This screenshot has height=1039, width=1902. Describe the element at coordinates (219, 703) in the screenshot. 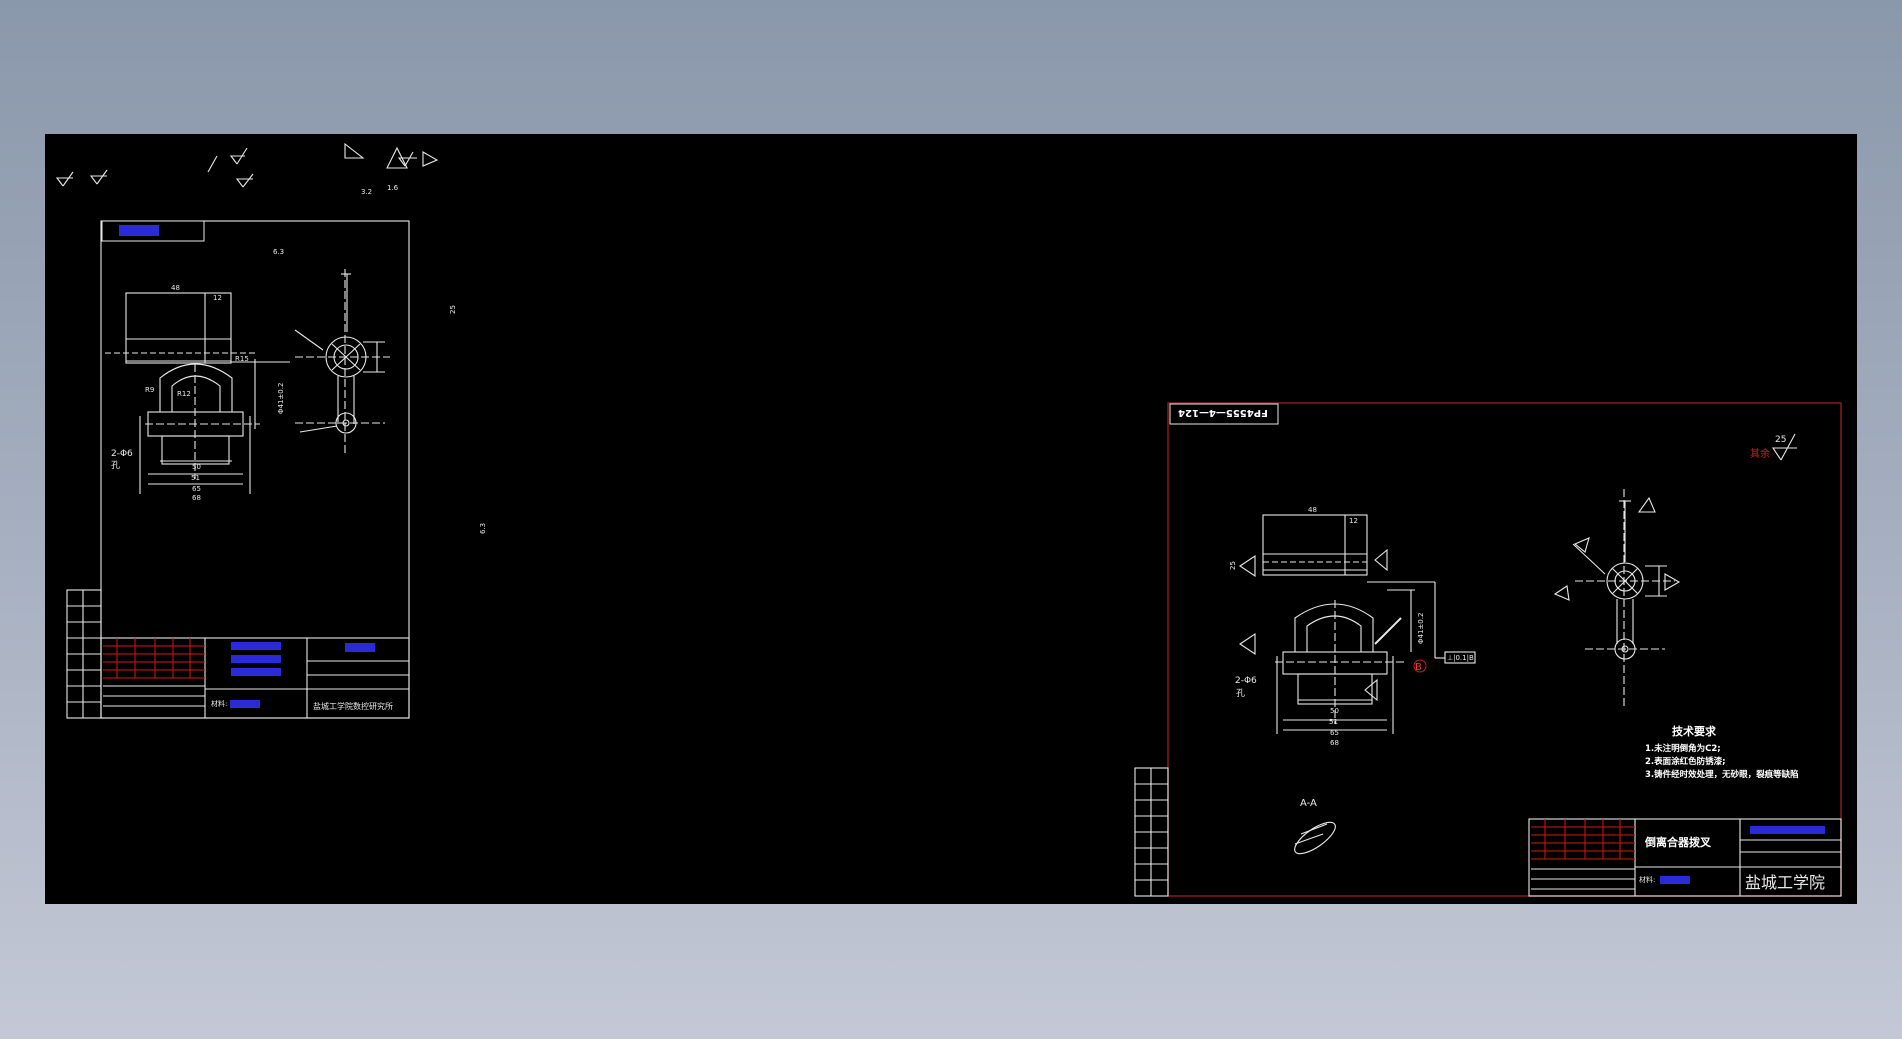

I see `left-material-label: 材料:` at that location.